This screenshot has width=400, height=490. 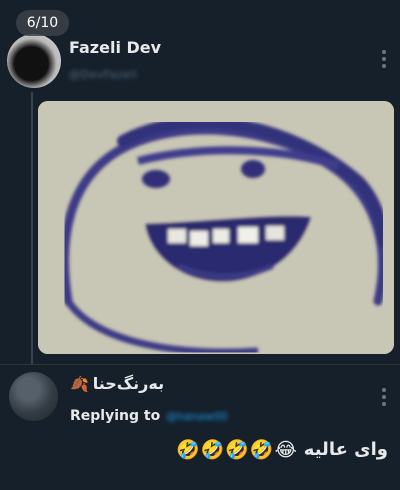 I want to click on reply-author: 🍂 به‌رنگ‌حنا, so click(x=117, y=383).